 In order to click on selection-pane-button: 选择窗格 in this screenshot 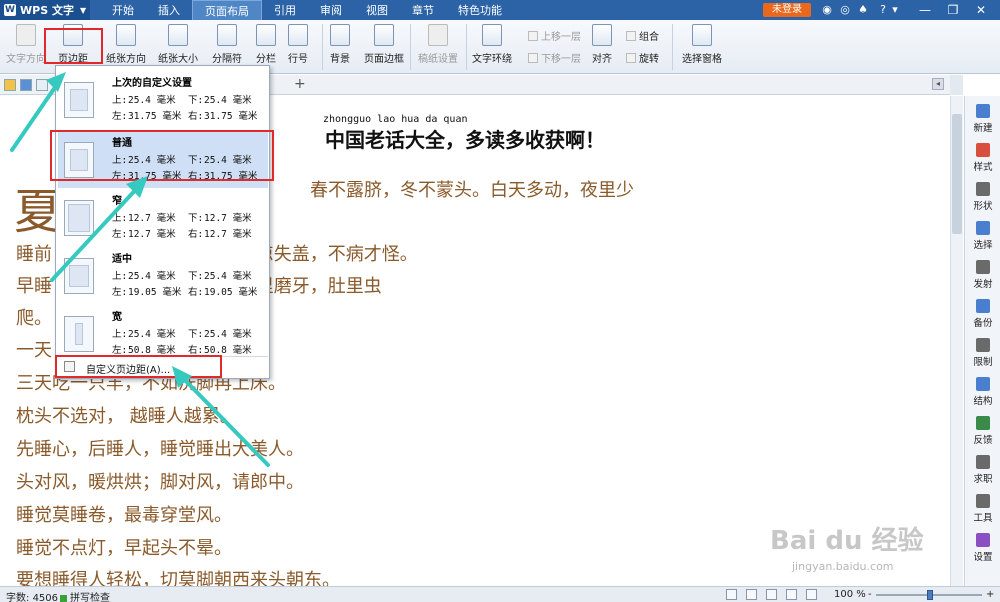, I will do `click(702, 42)`.